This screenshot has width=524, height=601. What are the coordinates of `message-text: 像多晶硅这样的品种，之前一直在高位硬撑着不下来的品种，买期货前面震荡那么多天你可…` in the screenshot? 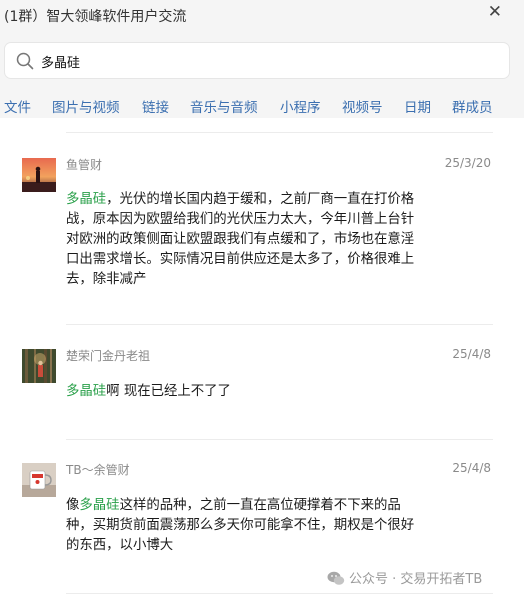 It's located at (244, 526).